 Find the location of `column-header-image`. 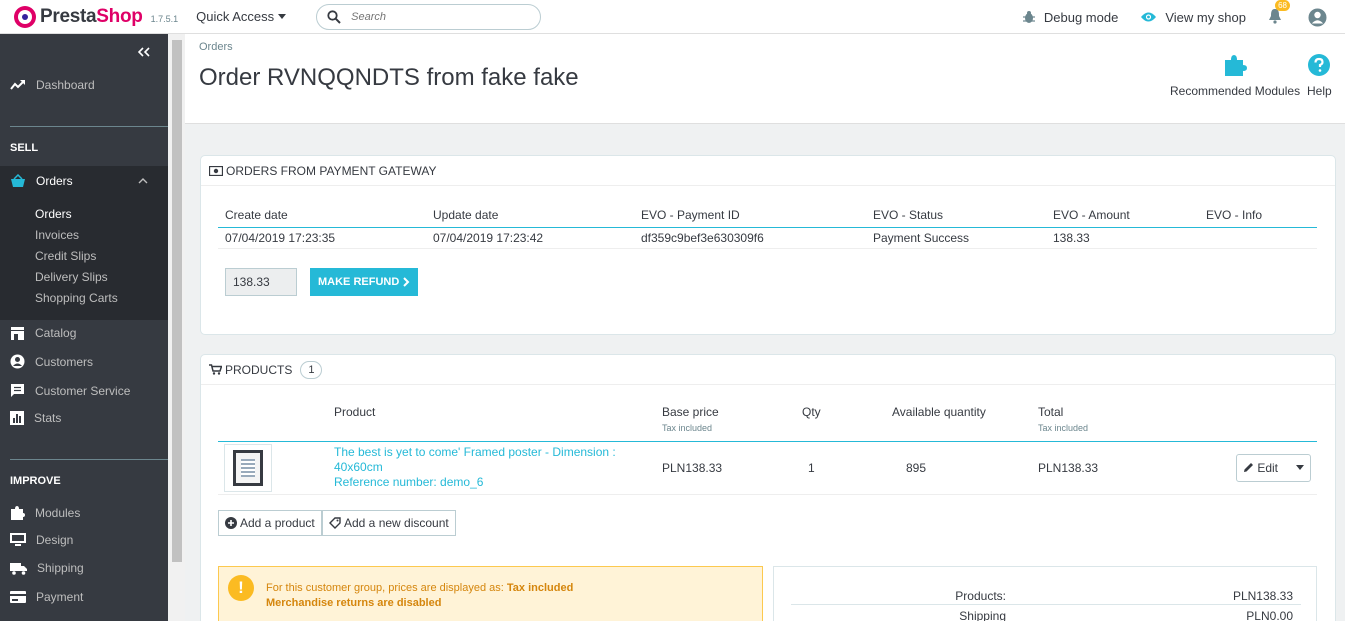

column-header-image is located at coordinates (276, 420).